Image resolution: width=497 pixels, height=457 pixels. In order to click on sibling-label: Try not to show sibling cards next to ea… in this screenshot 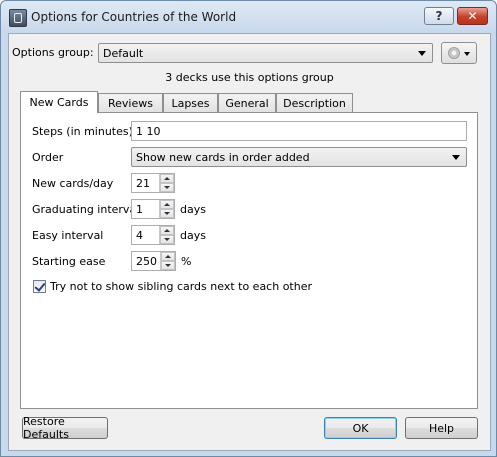, I will do `click(181, 286)`.